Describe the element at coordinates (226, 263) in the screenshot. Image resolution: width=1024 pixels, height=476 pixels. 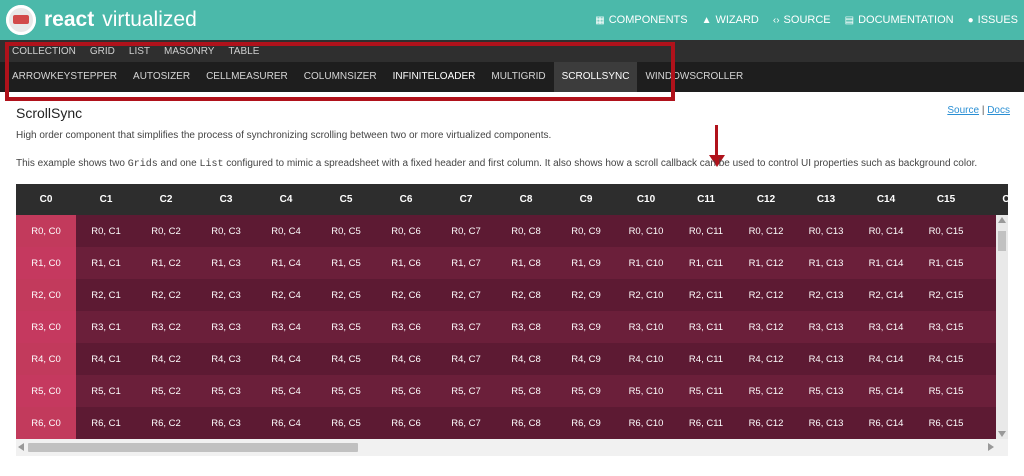
I see `grid-cell: R1, C3` at that location.